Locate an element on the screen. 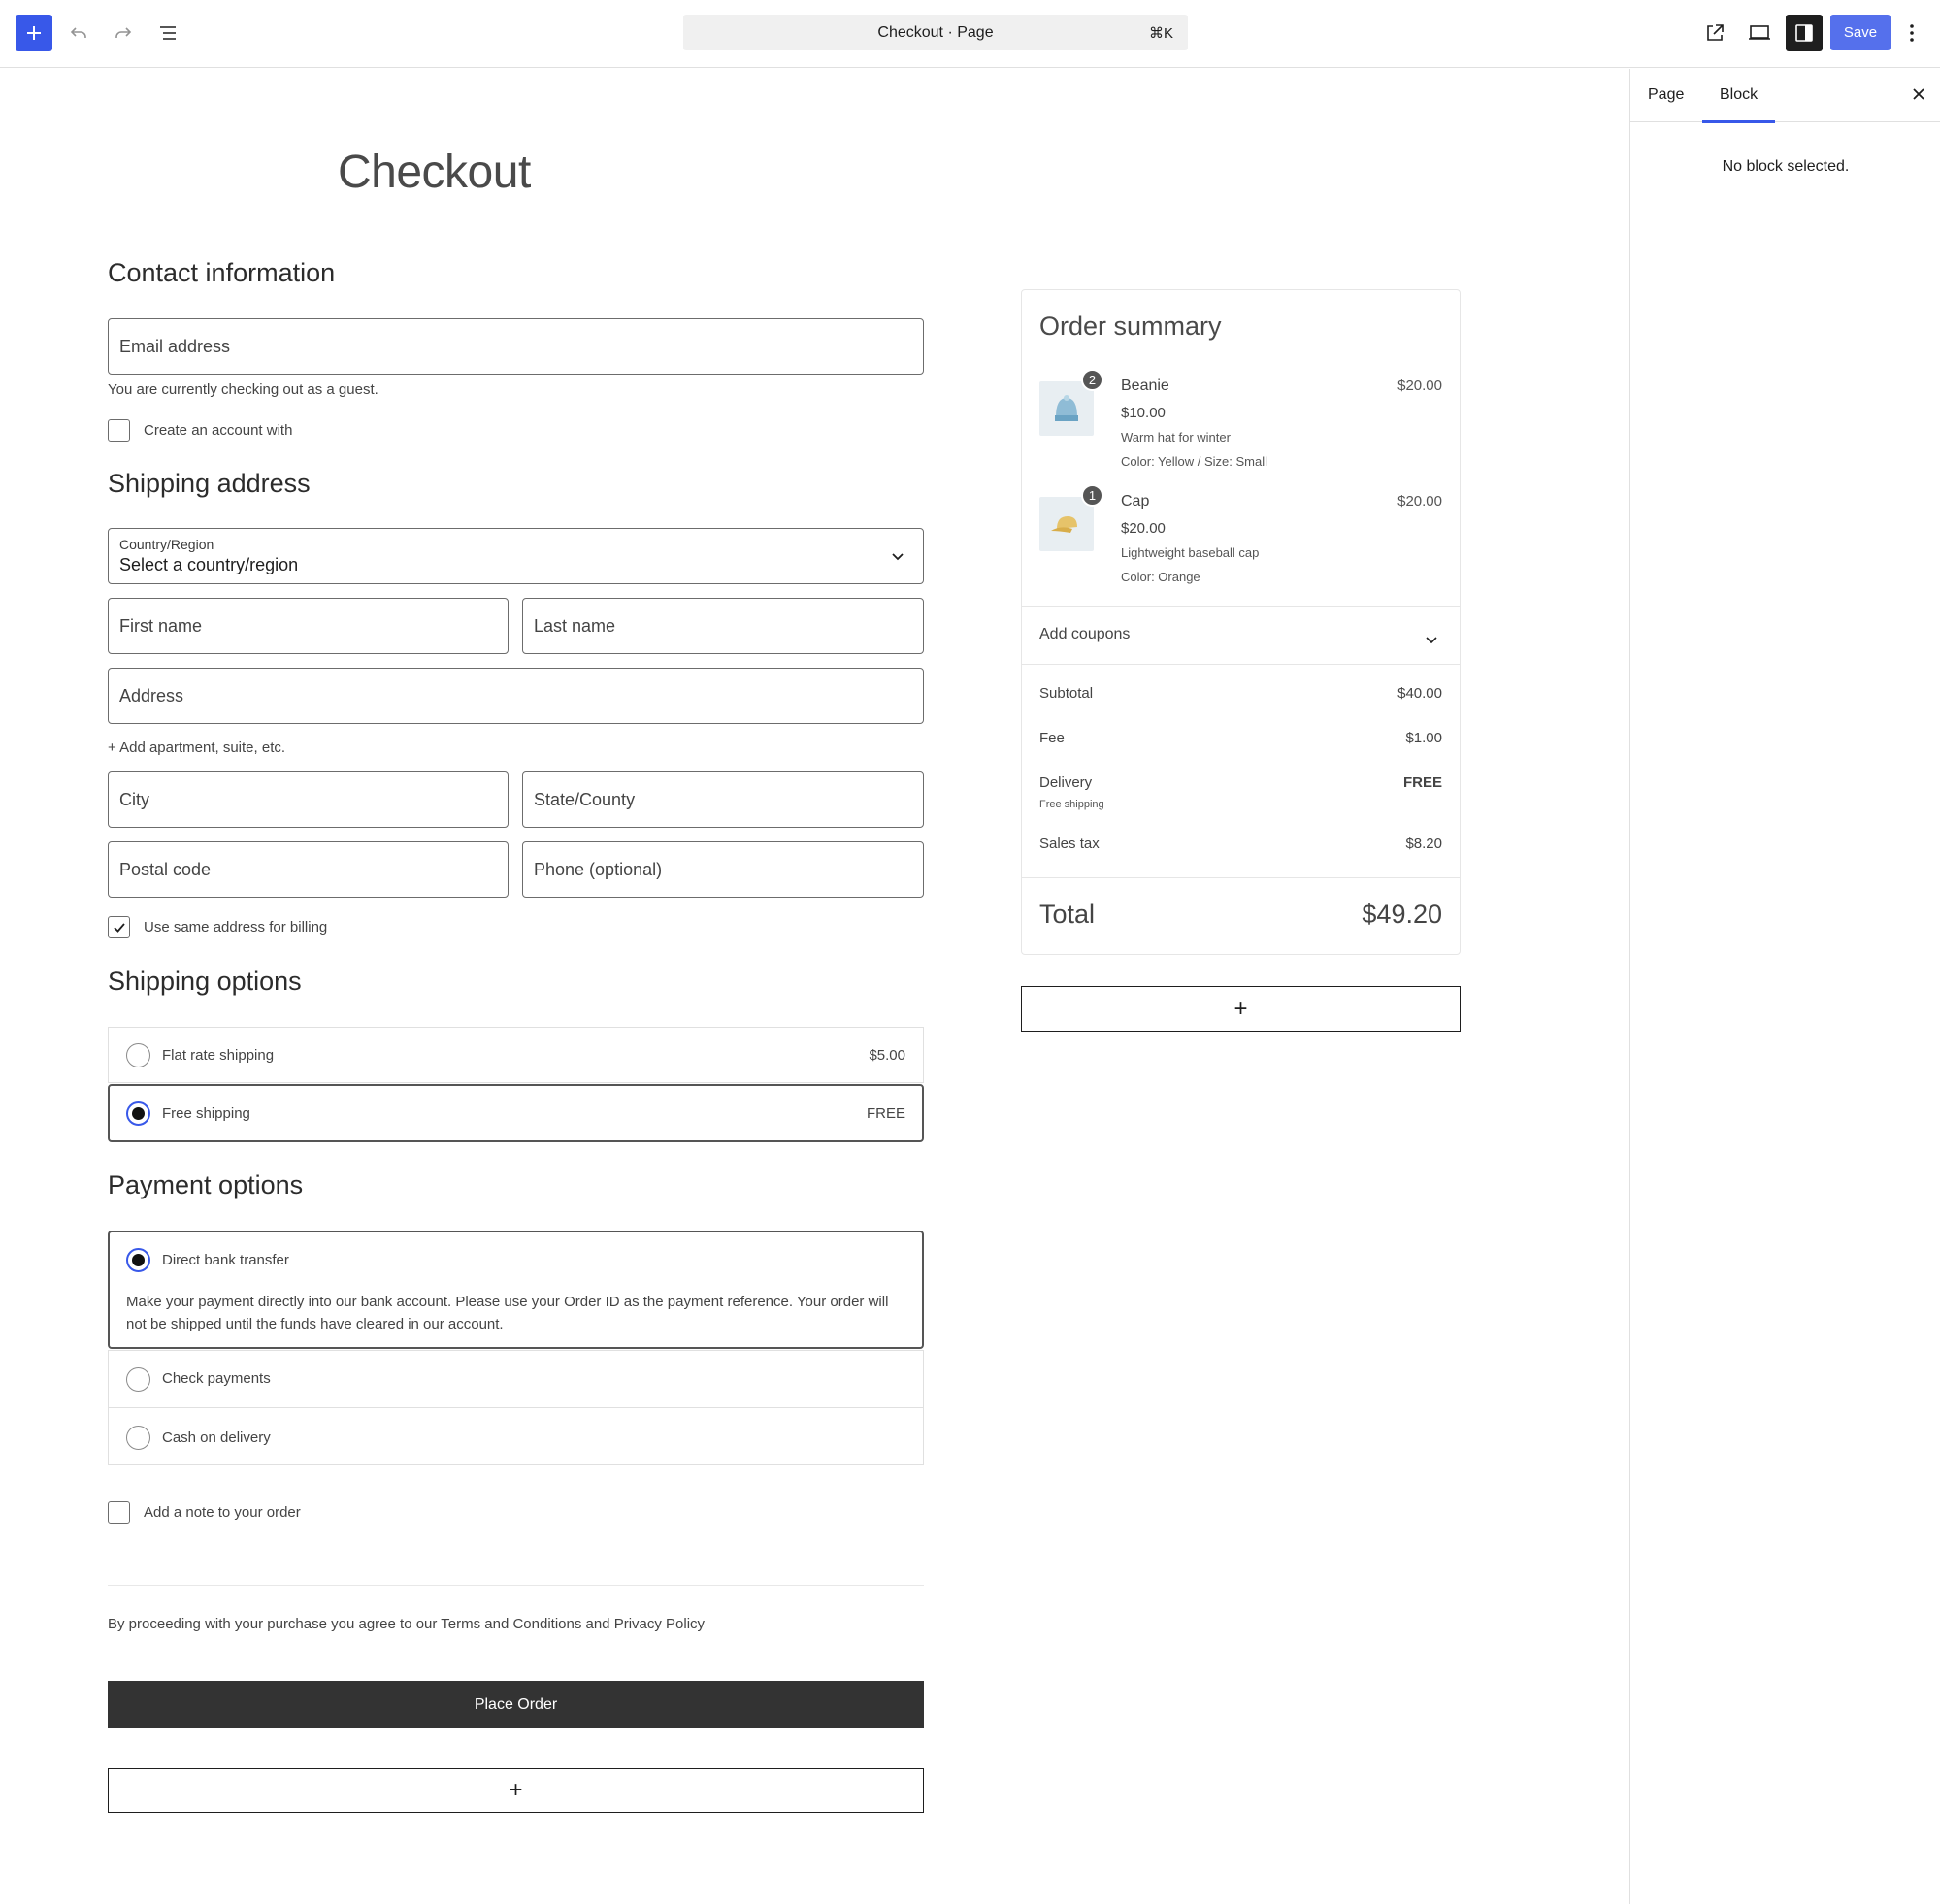 The width and height of the screenshot is (1940, 1904). command-palette-bar: Checkout · Page ⌘K is located at coordinates (935, 32).